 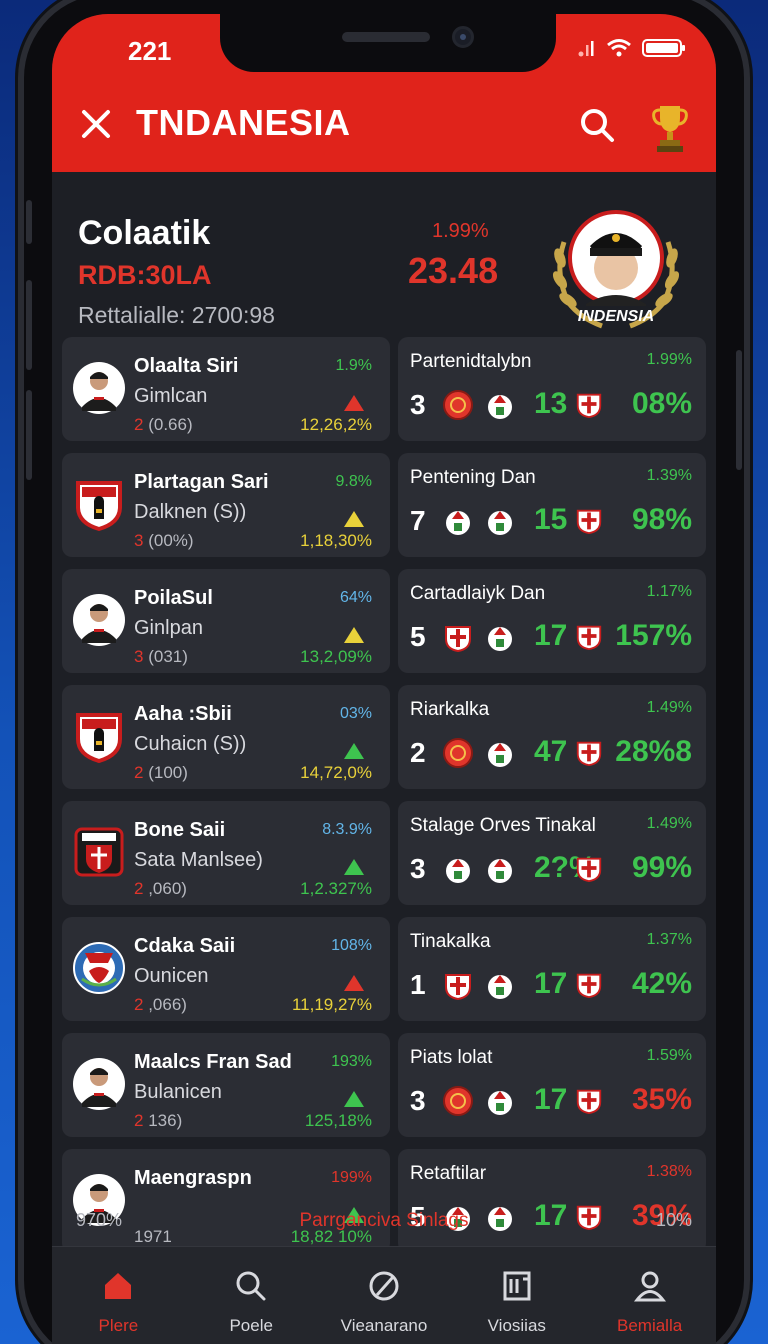 What do you see at coordinates (418, 1100) in the screenshot?
I see `match-left-score: 3` at bounding box center [418, 1100].